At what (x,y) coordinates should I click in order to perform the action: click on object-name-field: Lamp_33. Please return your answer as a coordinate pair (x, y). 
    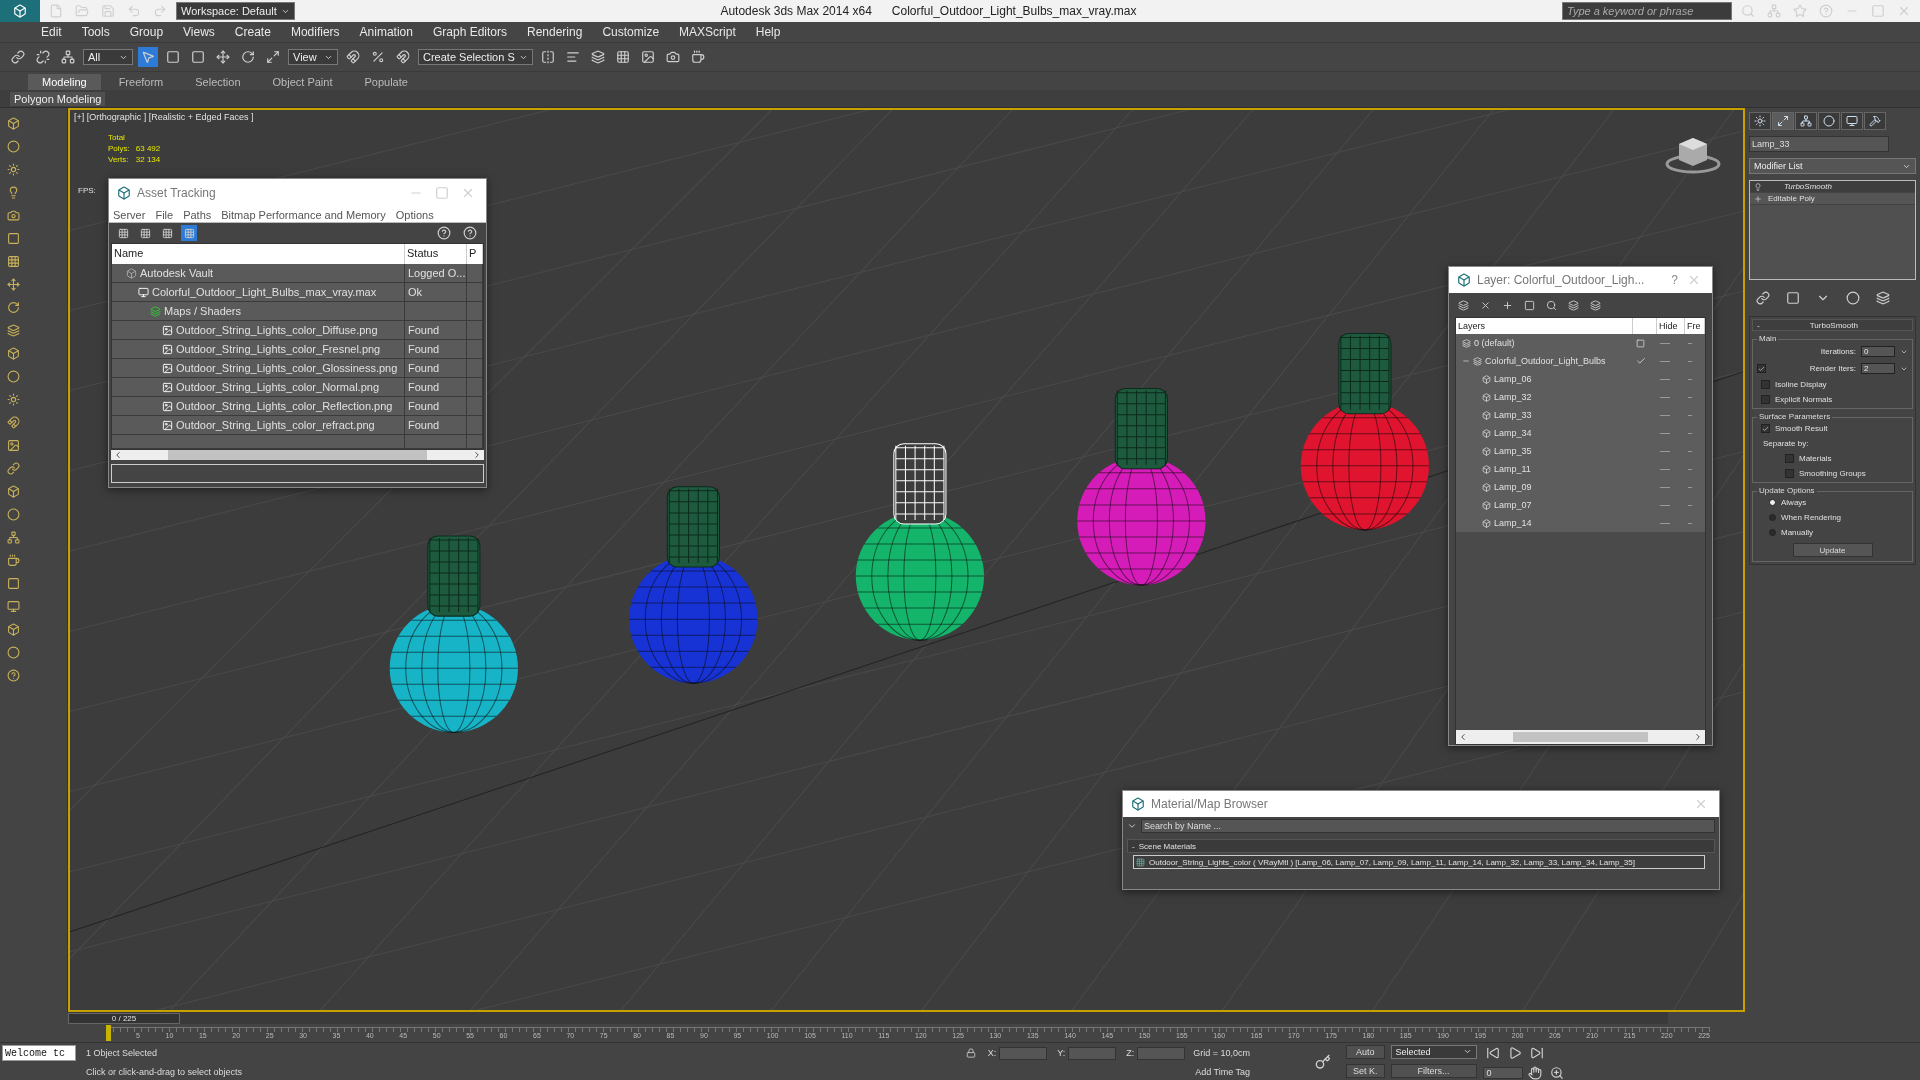
    Looking at the image, I should click on (1819, 144).